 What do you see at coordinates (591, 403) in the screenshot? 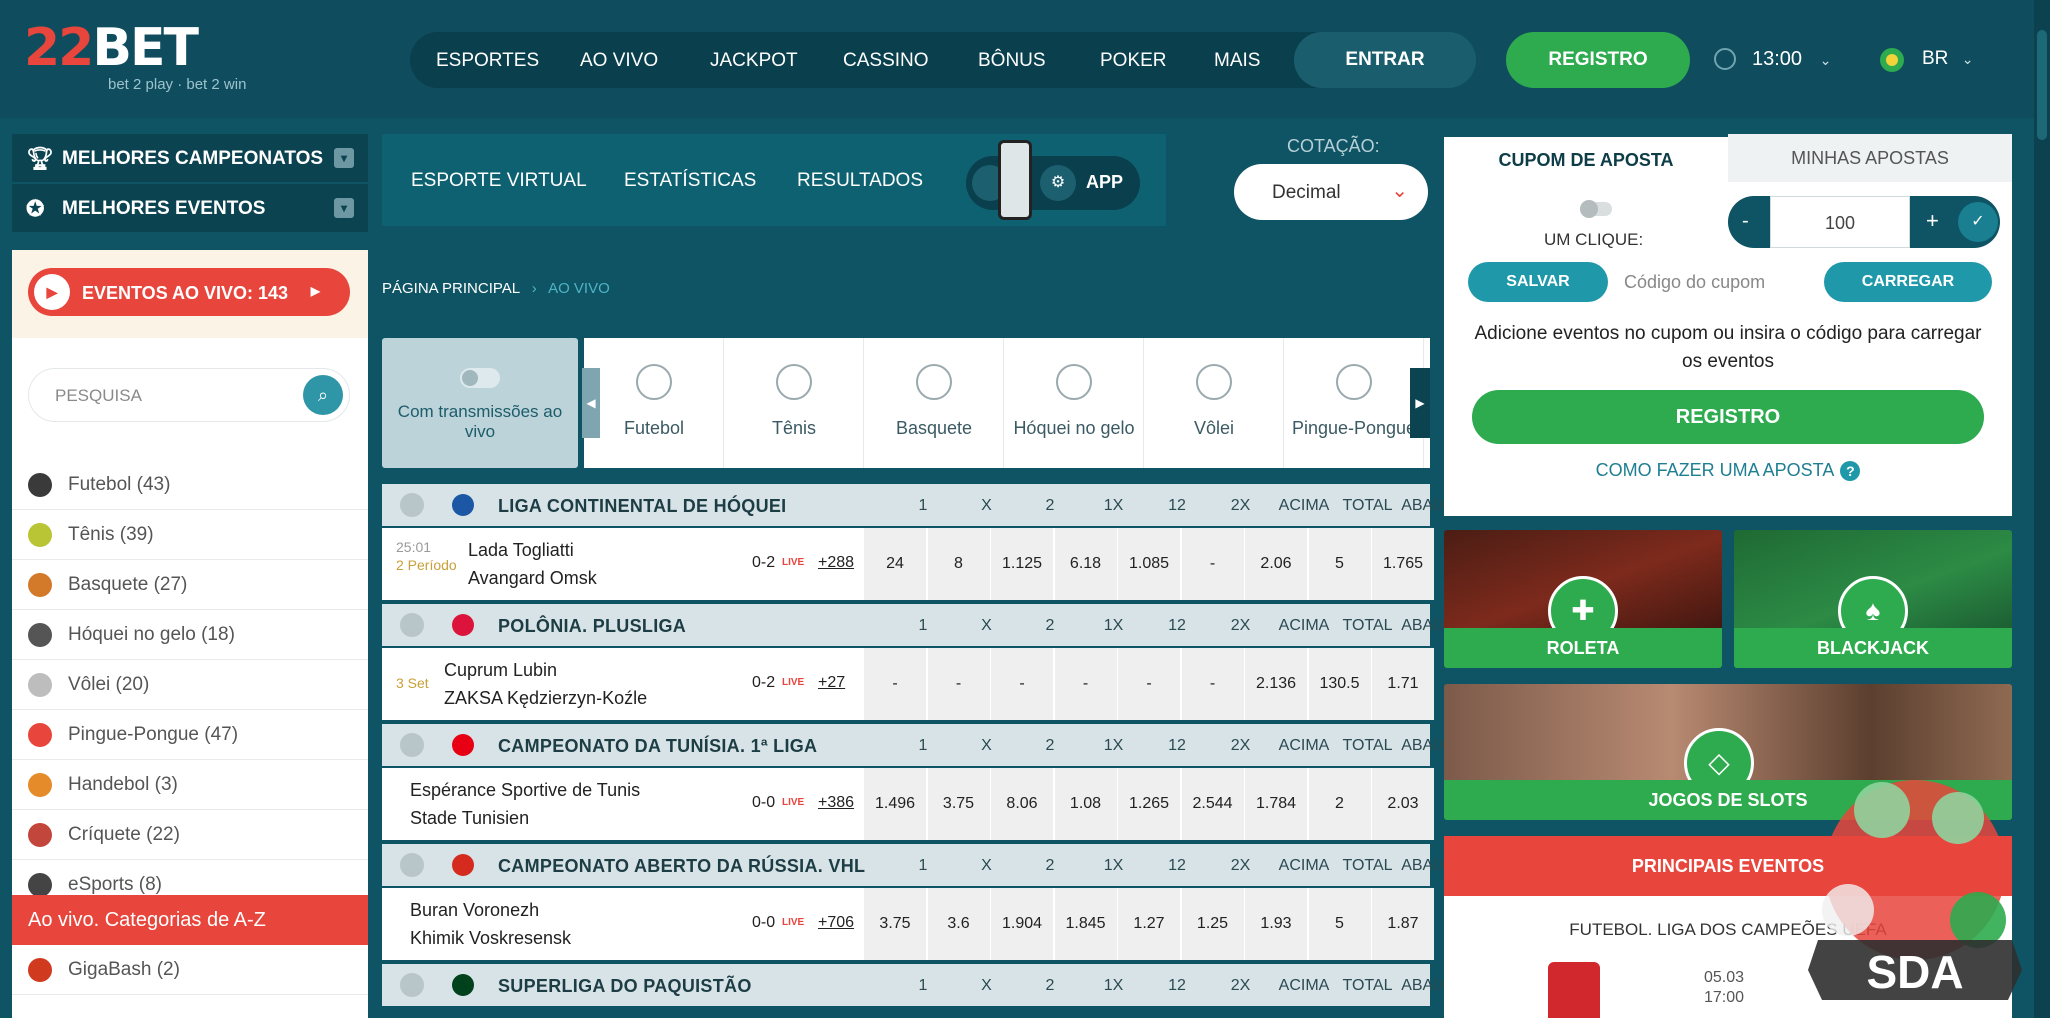
I see `tabs-scroll-left: ◀` at bounding box center [591, 403].